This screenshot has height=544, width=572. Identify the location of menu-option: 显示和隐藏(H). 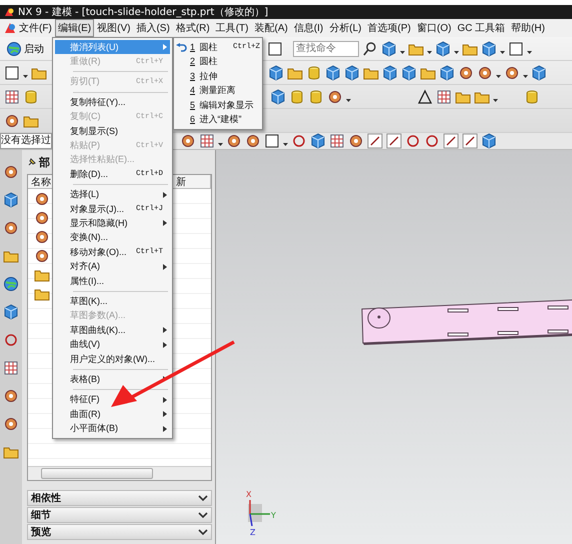
(112, 223).